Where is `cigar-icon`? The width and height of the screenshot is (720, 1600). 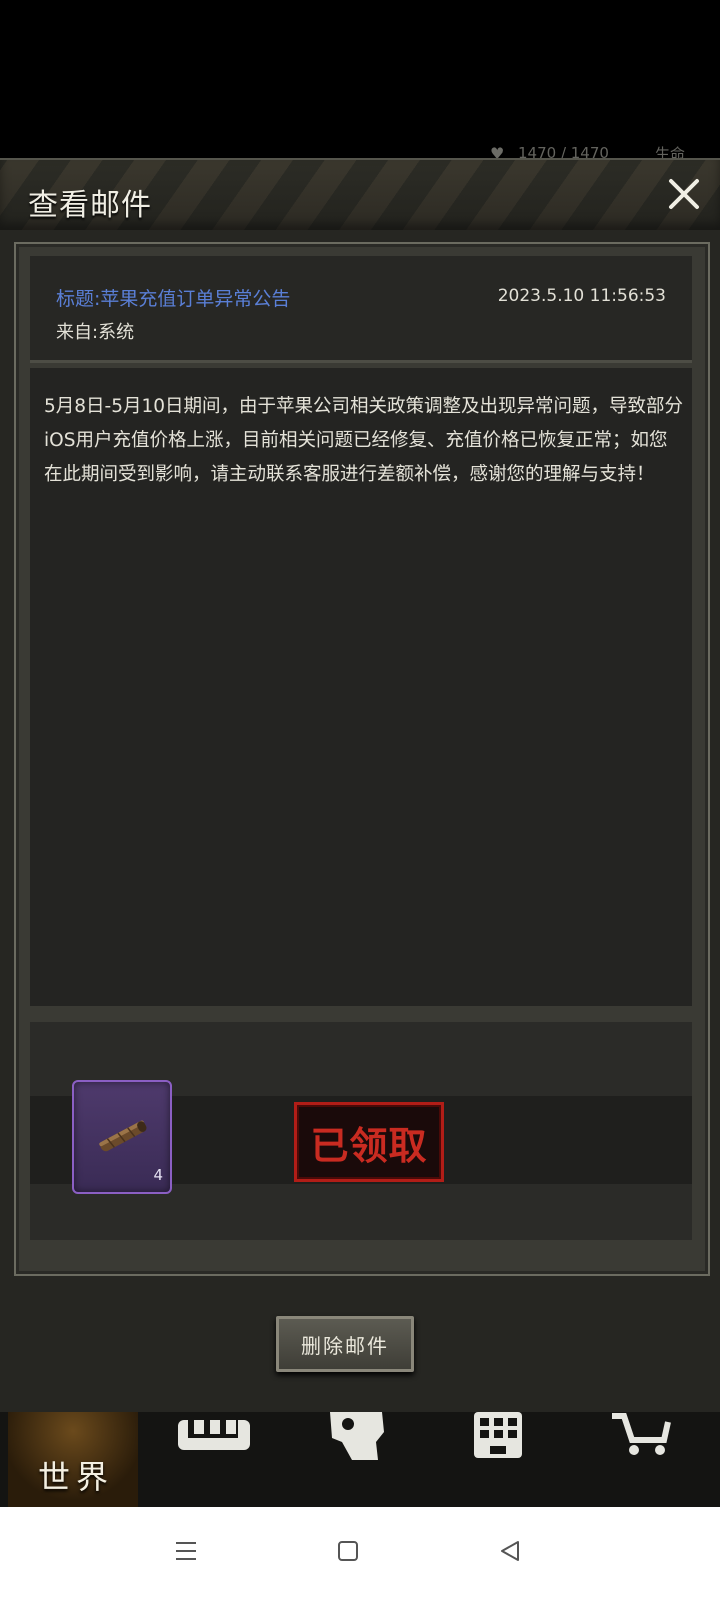
cigar-icon is located at coordinates (123, 1136).